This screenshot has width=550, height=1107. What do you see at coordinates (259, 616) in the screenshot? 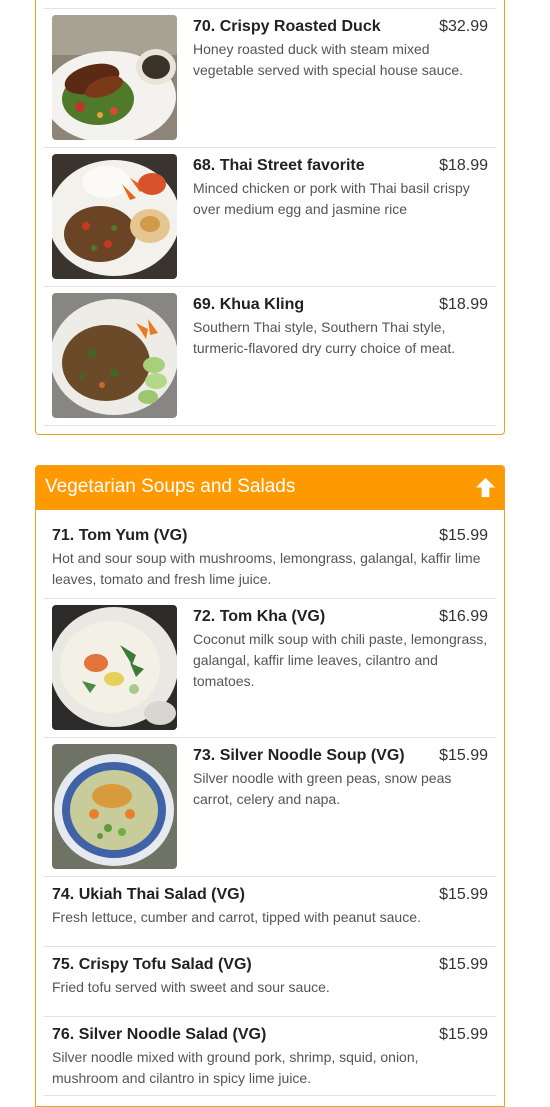
I see `item-name: 72. Tom Kha (VG)` at bounding box center [259, 616].